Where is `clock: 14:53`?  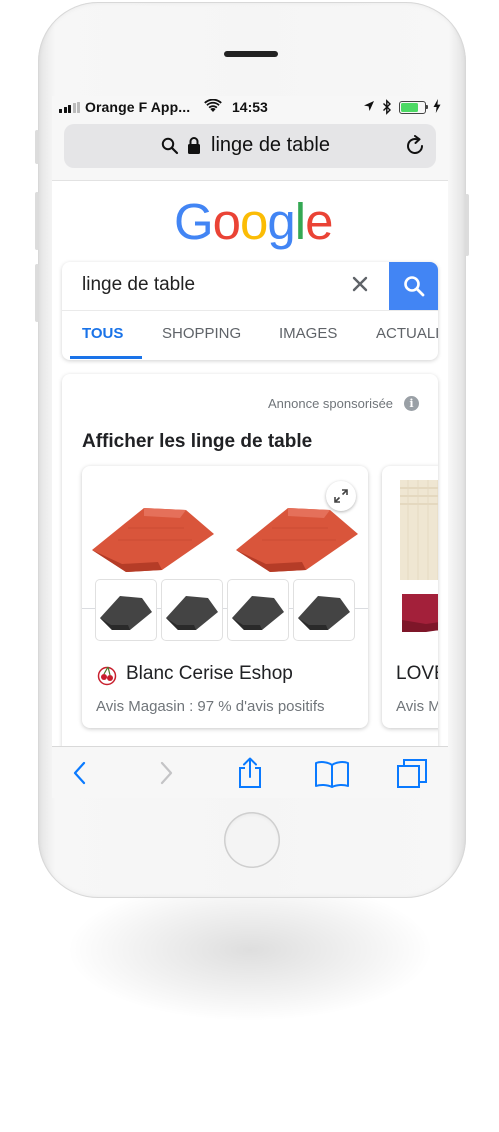
clock: 14:53 is located at coordinates (250, 107).